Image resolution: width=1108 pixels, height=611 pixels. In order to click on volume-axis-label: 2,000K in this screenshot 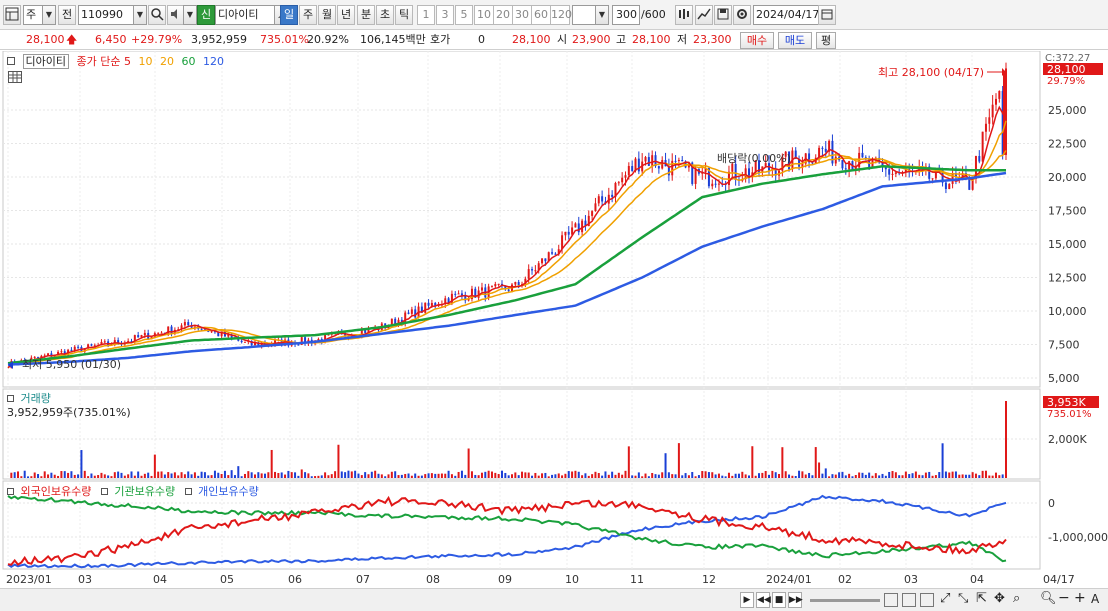, I will do `click(1067, 439)`.